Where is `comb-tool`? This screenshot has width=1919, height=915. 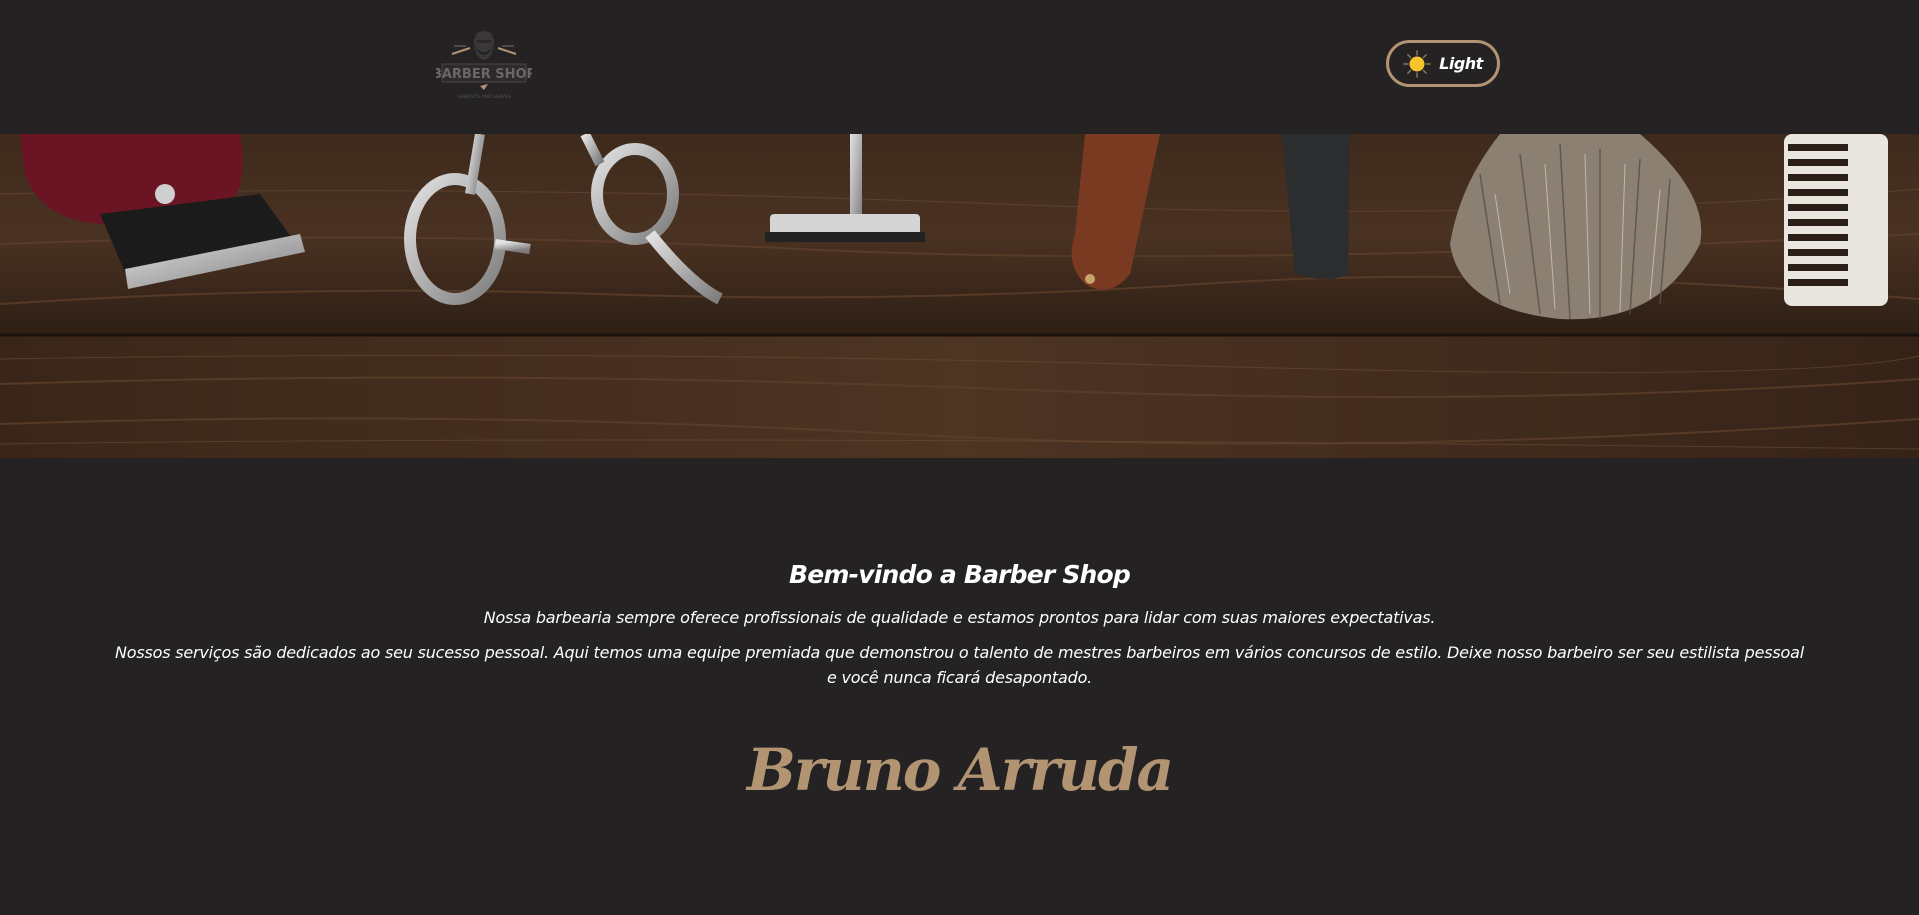 comb-tool is located at coordinates (1836, 220).